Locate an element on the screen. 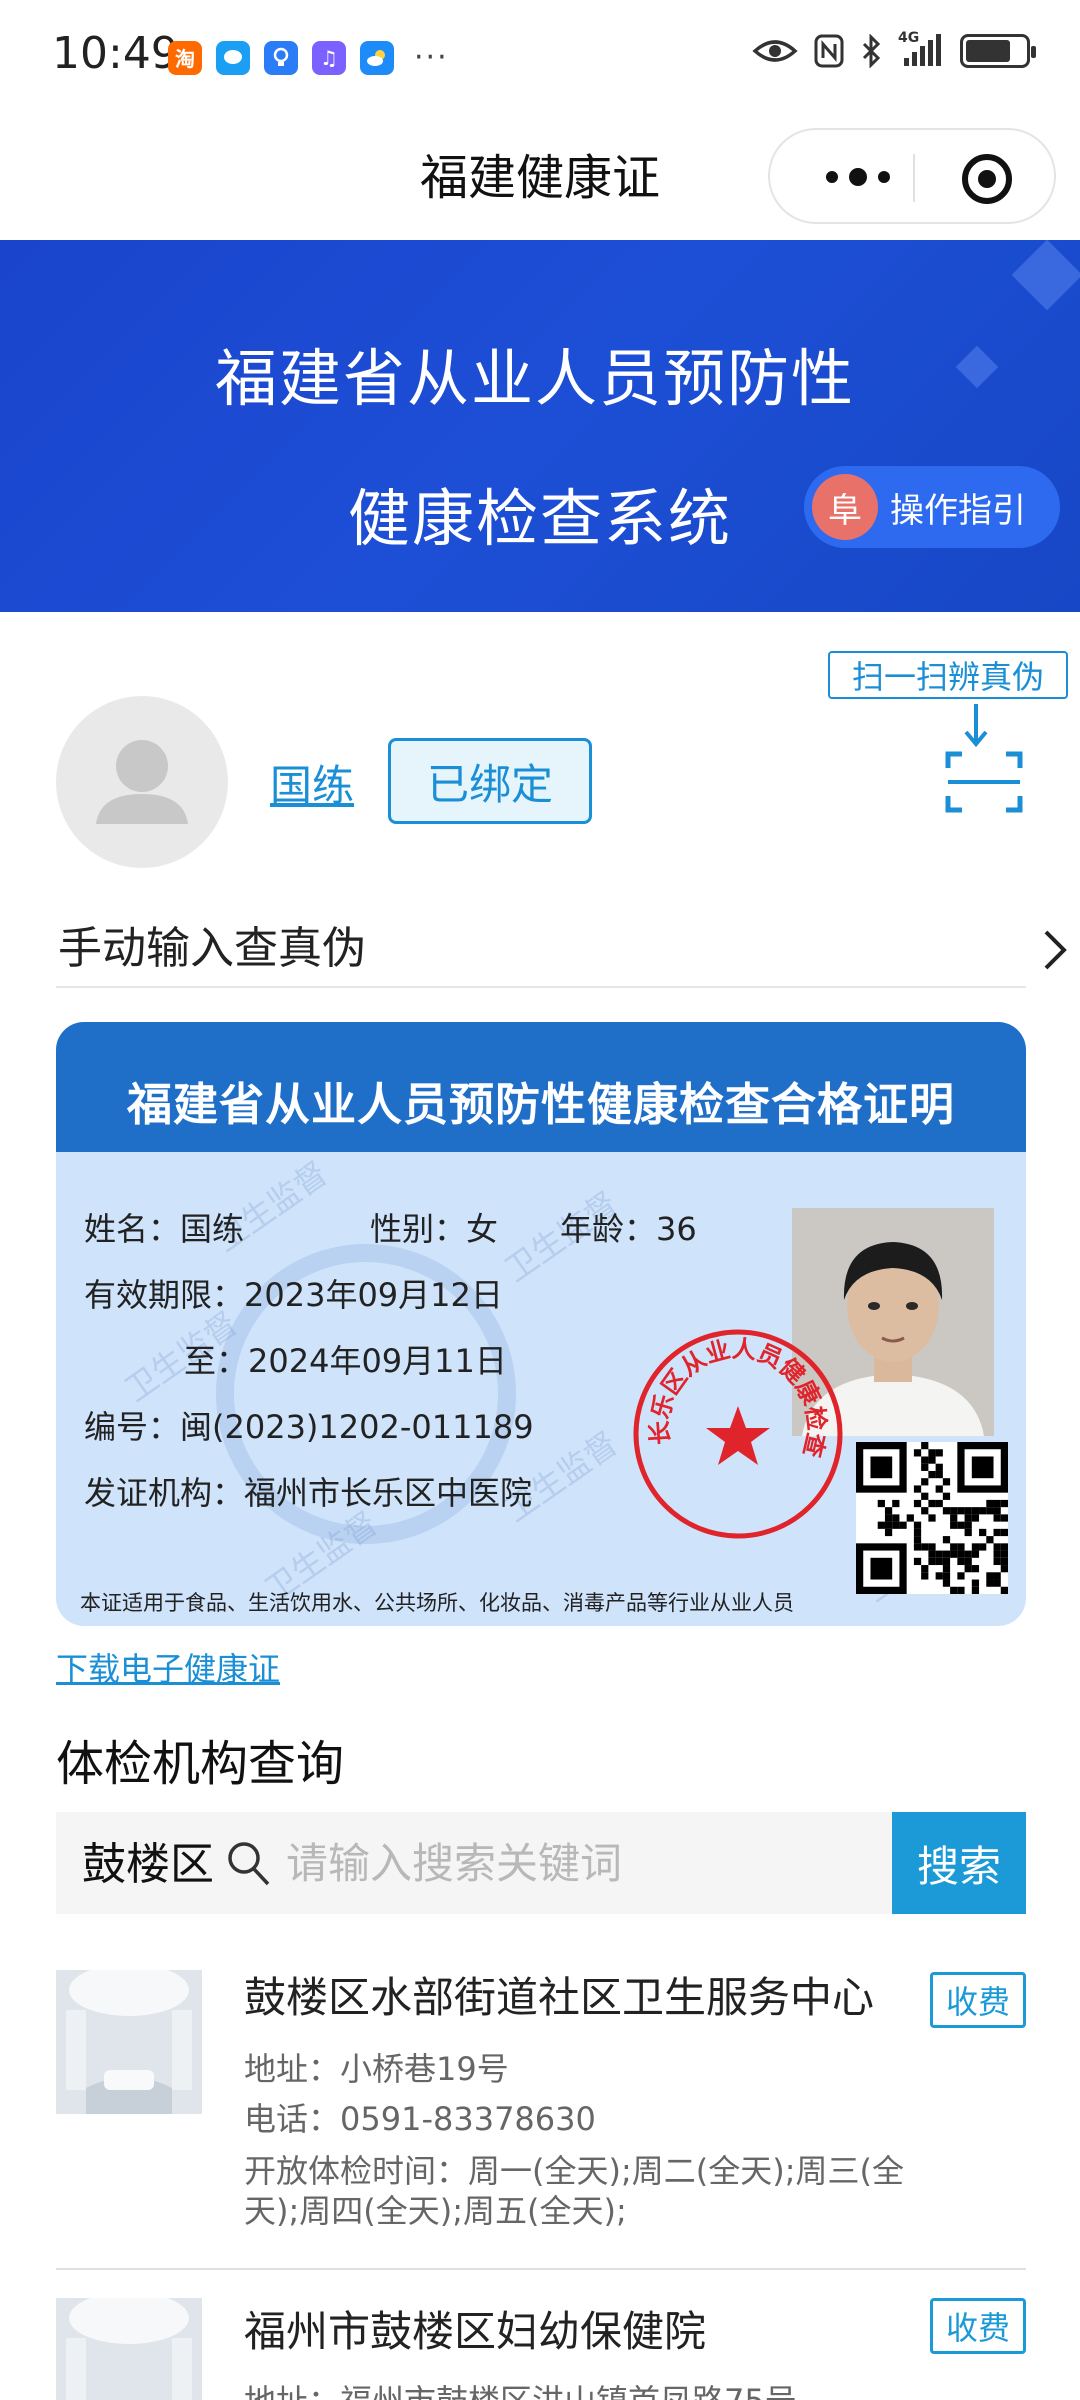 This screenshot has width=1080, height=2400. decorative-cube is located at coordinates (1045, 275).